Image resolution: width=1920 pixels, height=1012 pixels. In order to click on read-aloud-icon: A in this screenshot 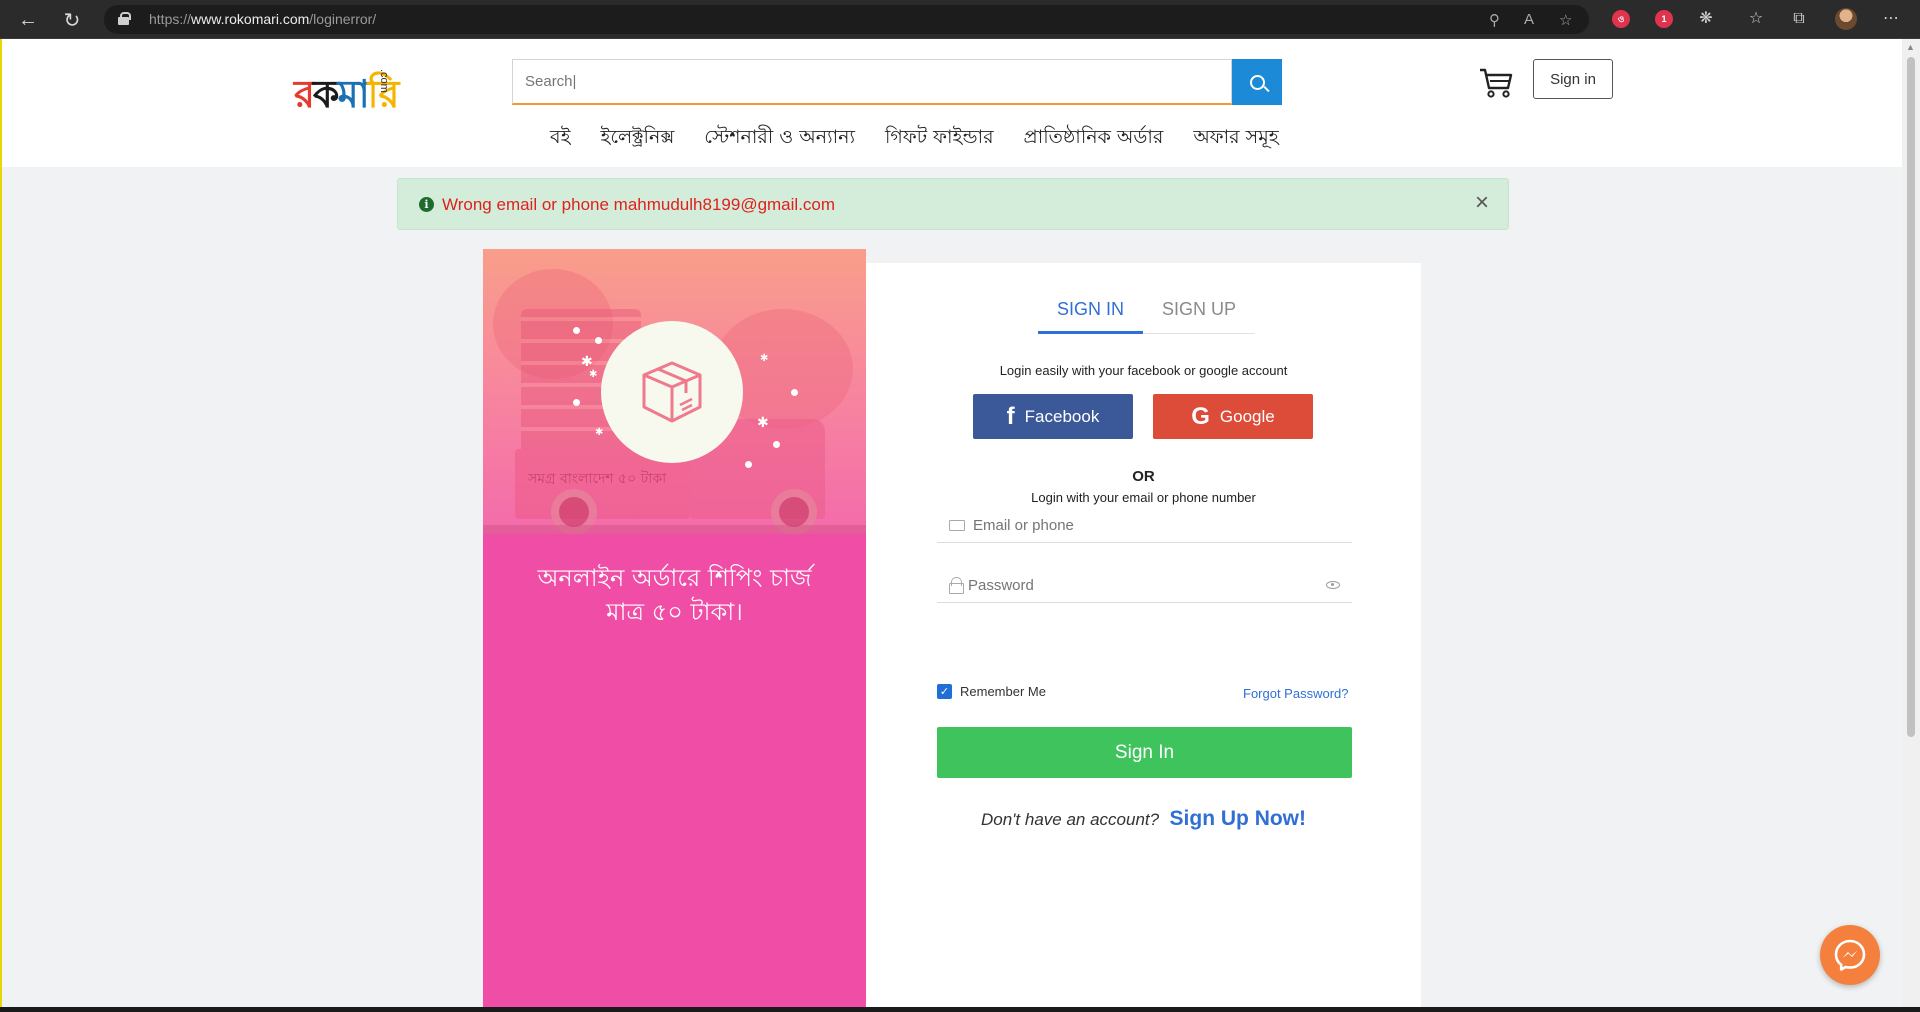, I will do `click(1529, 19)`.